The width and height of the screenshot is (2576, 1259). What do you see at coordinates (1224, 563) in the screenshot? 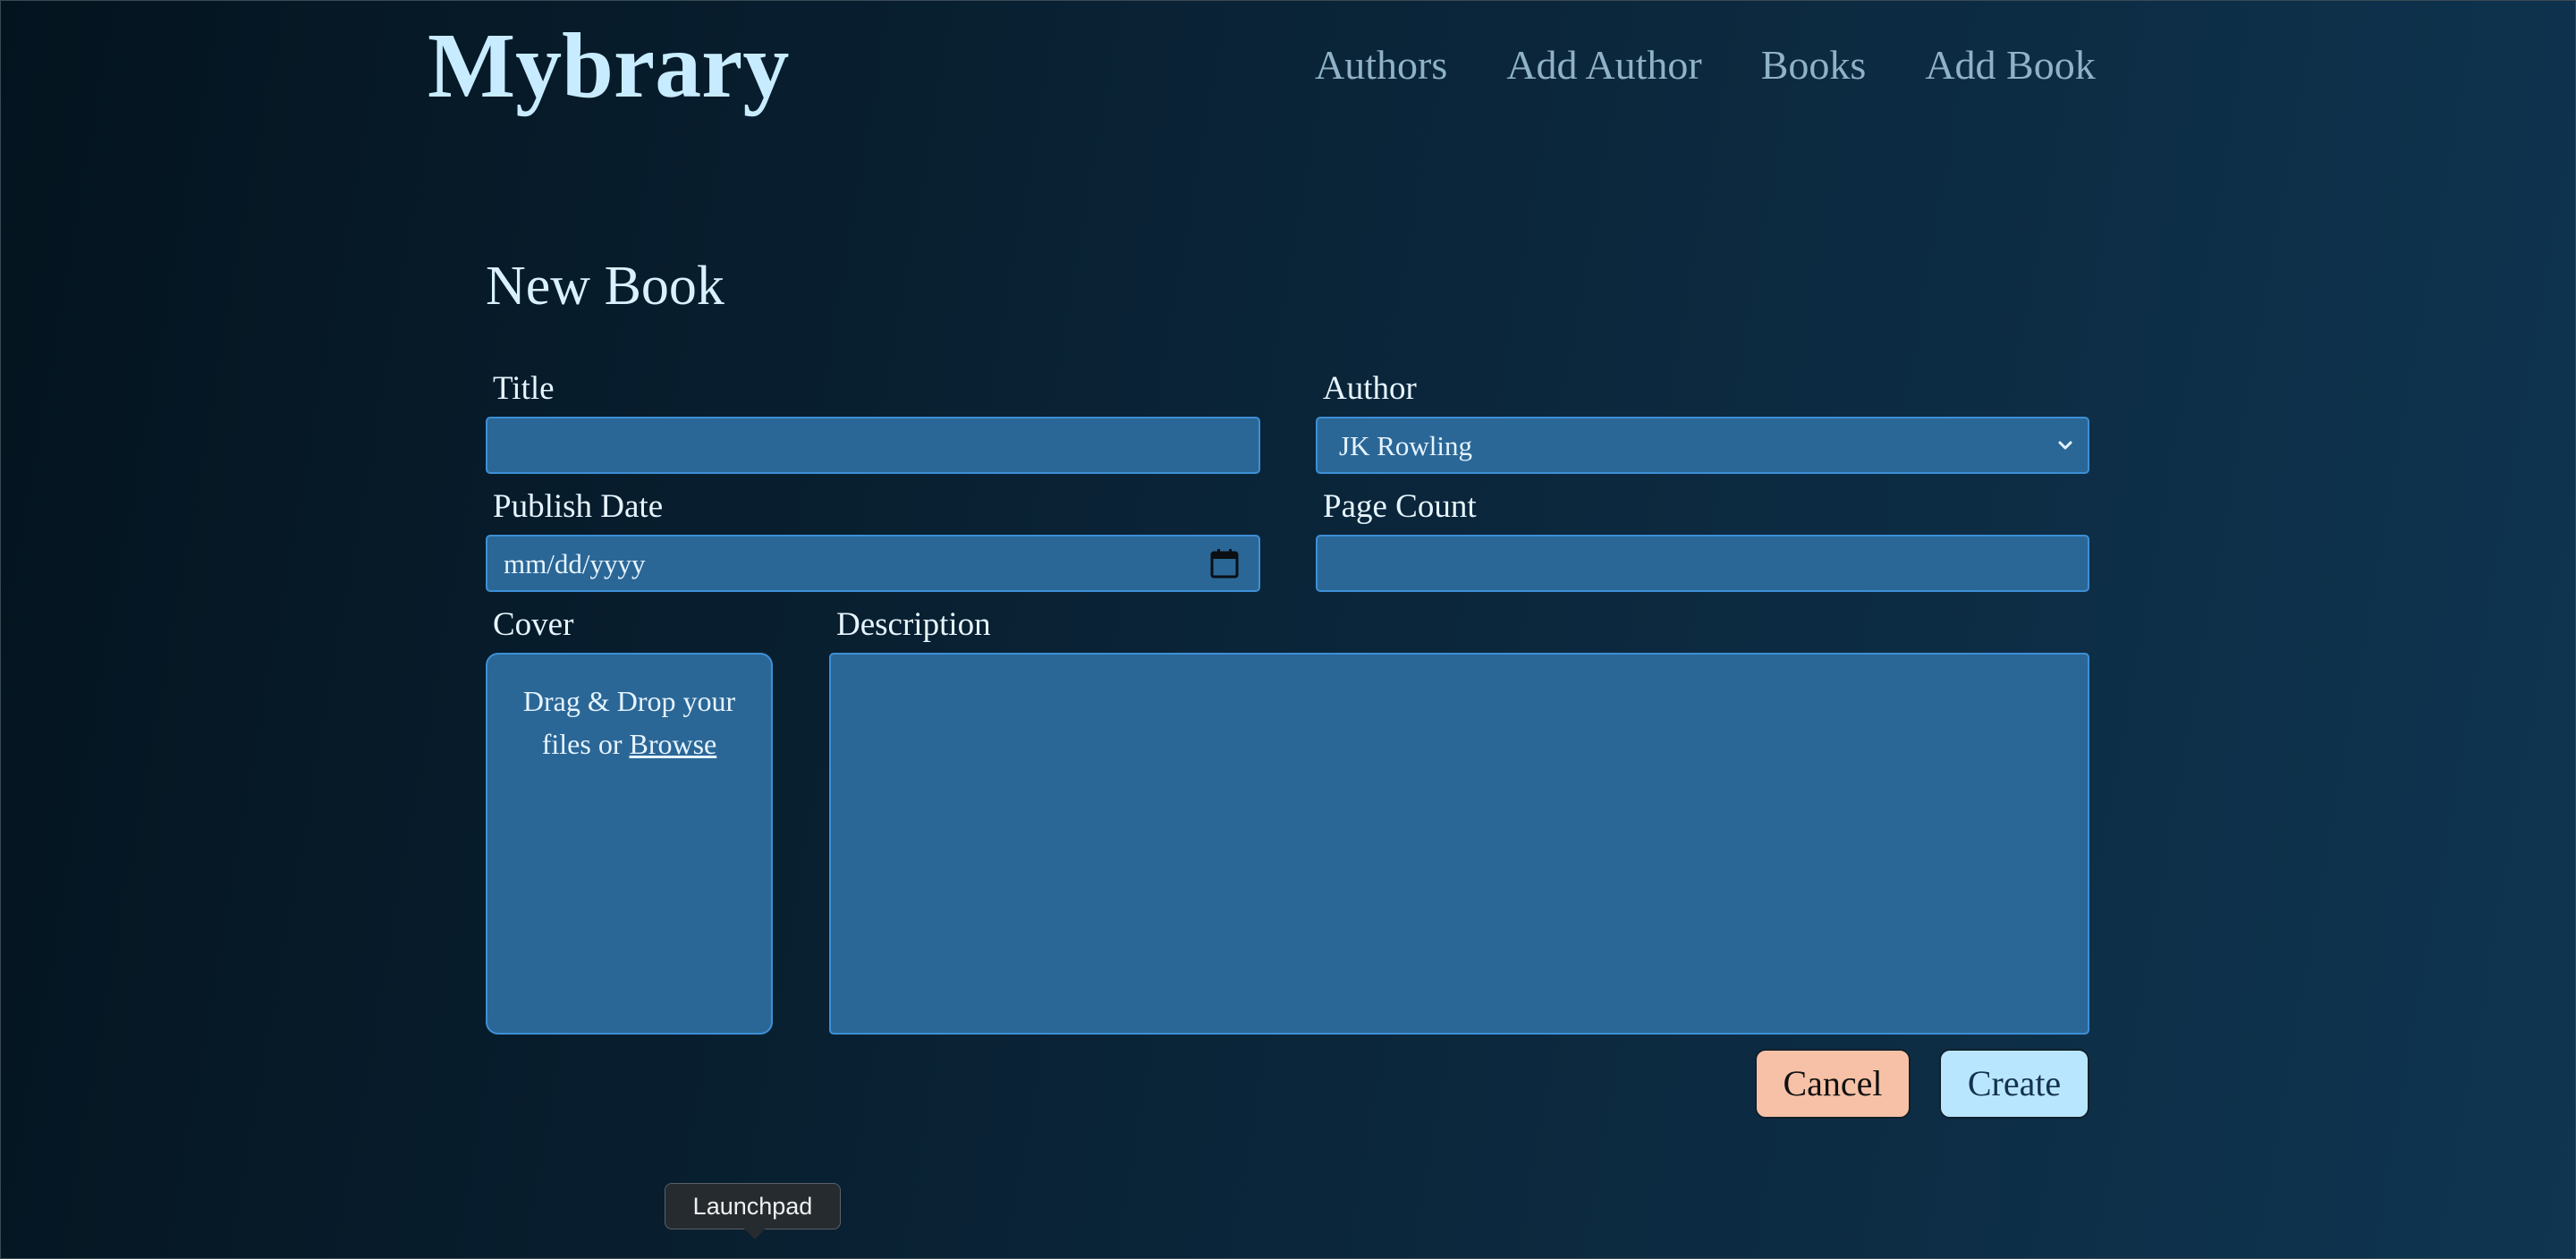
I see `calendar-icon` at bounding box center [1224, 563].